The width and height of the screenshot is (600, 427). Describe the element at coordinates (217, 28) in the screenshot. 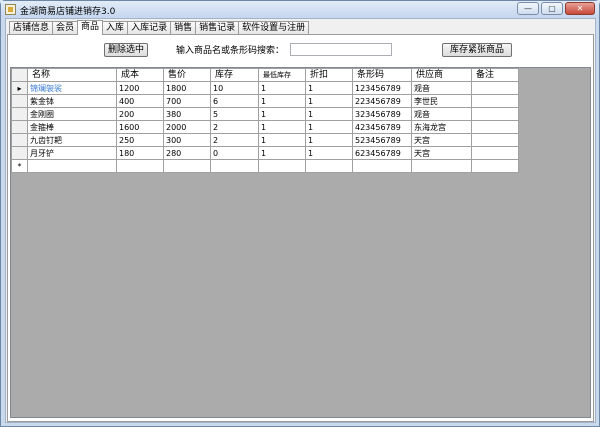

I see `tab-sales-records: 销售记录` at that location.